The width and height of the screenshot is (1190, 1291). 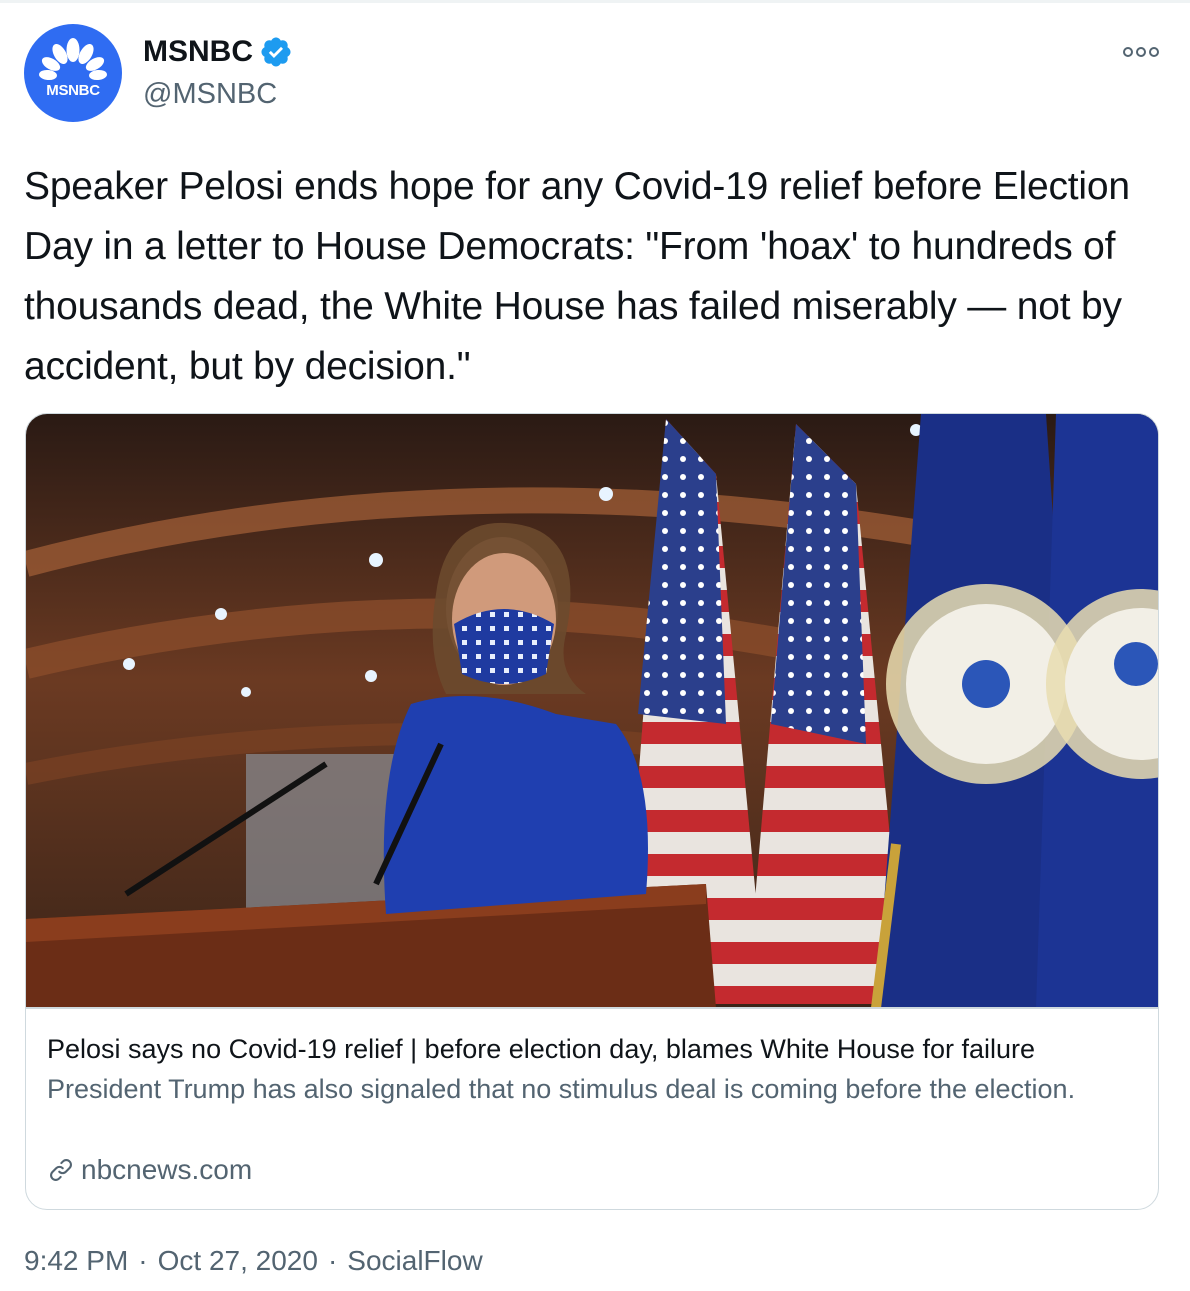 What do you see at coordinates (167, 1169) in the screenshot?
I see `card-domain: nbcnews.com` at bounding box center [167, 1169].